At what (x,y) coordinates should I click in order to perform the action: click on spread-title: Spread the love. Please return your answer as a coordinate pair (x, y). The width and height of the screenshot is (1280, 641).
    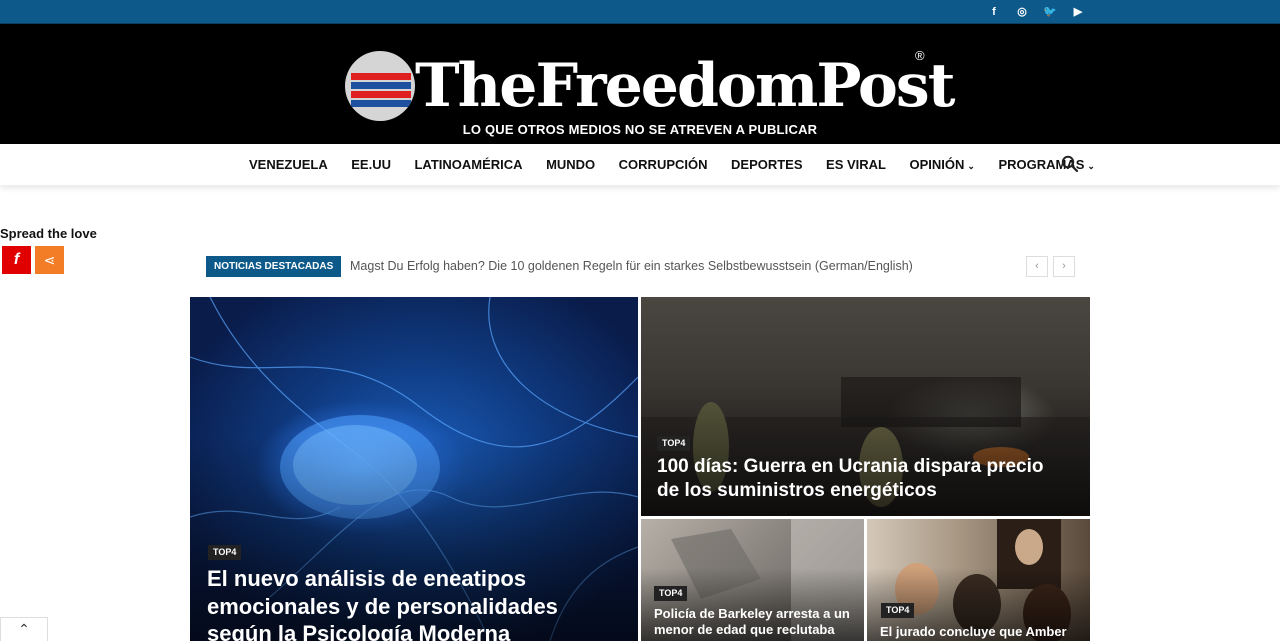
    Looking at the image, I should click on (48, 233).